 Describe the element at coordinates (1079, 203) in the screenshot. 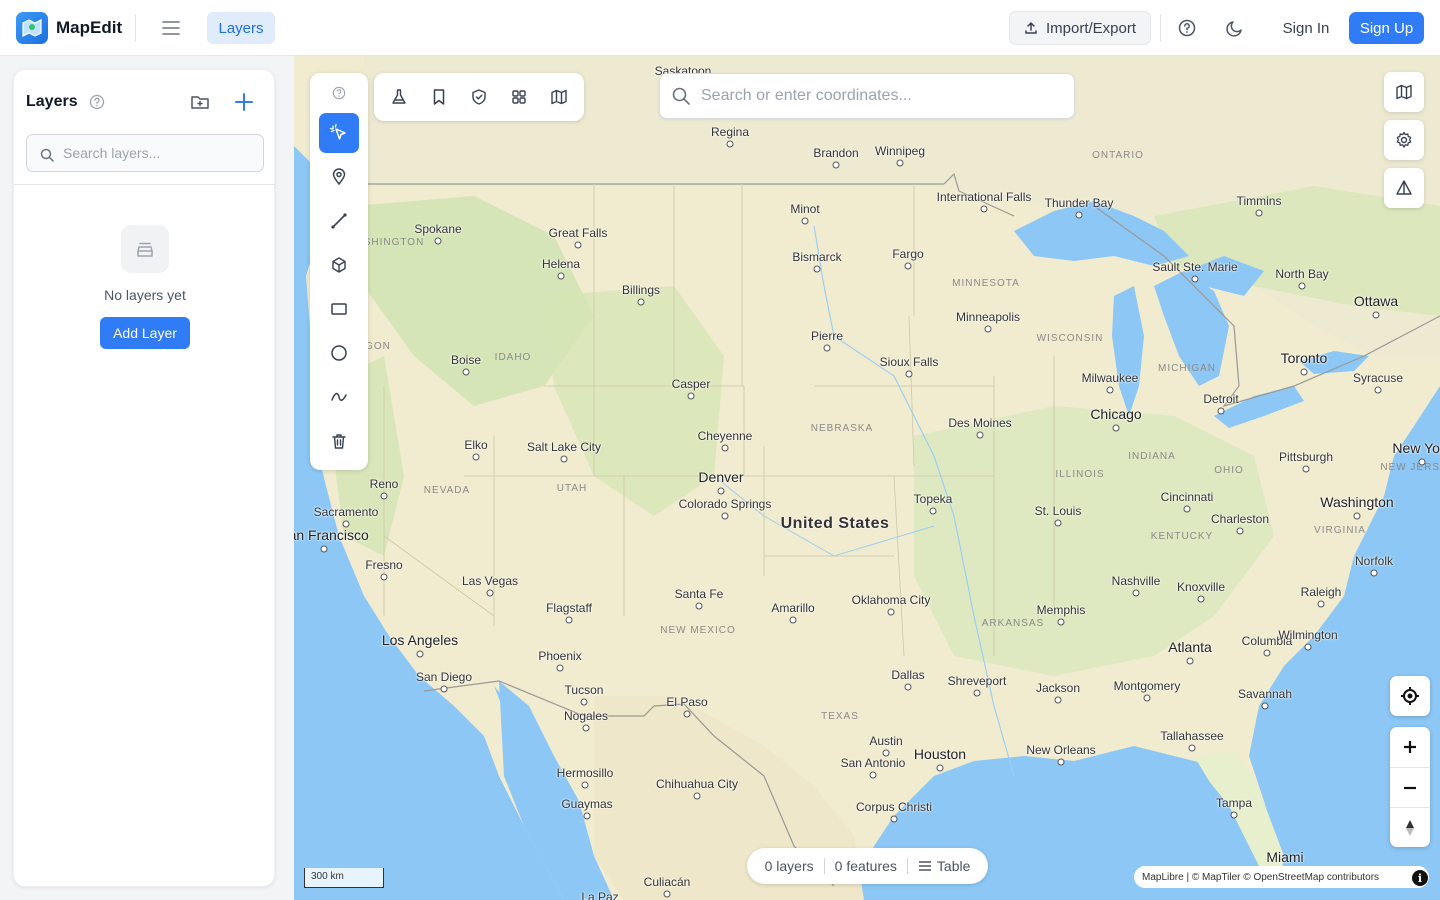

I see `city-label: Thunder Bay` at that location.